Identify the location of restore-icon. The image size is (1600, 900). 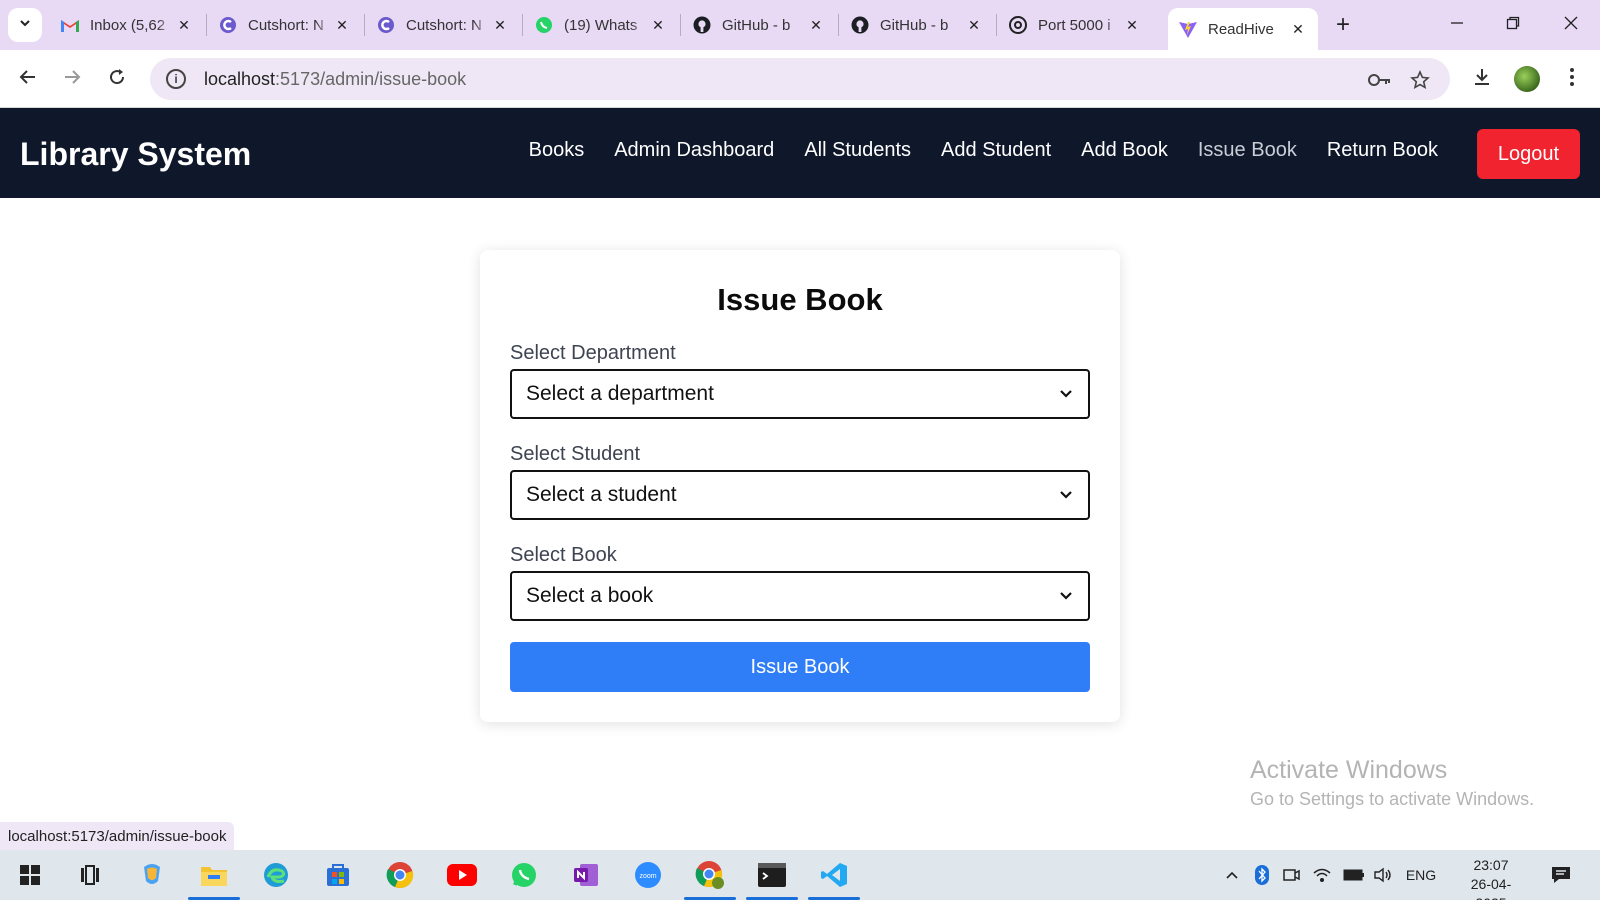
(1513, 24).